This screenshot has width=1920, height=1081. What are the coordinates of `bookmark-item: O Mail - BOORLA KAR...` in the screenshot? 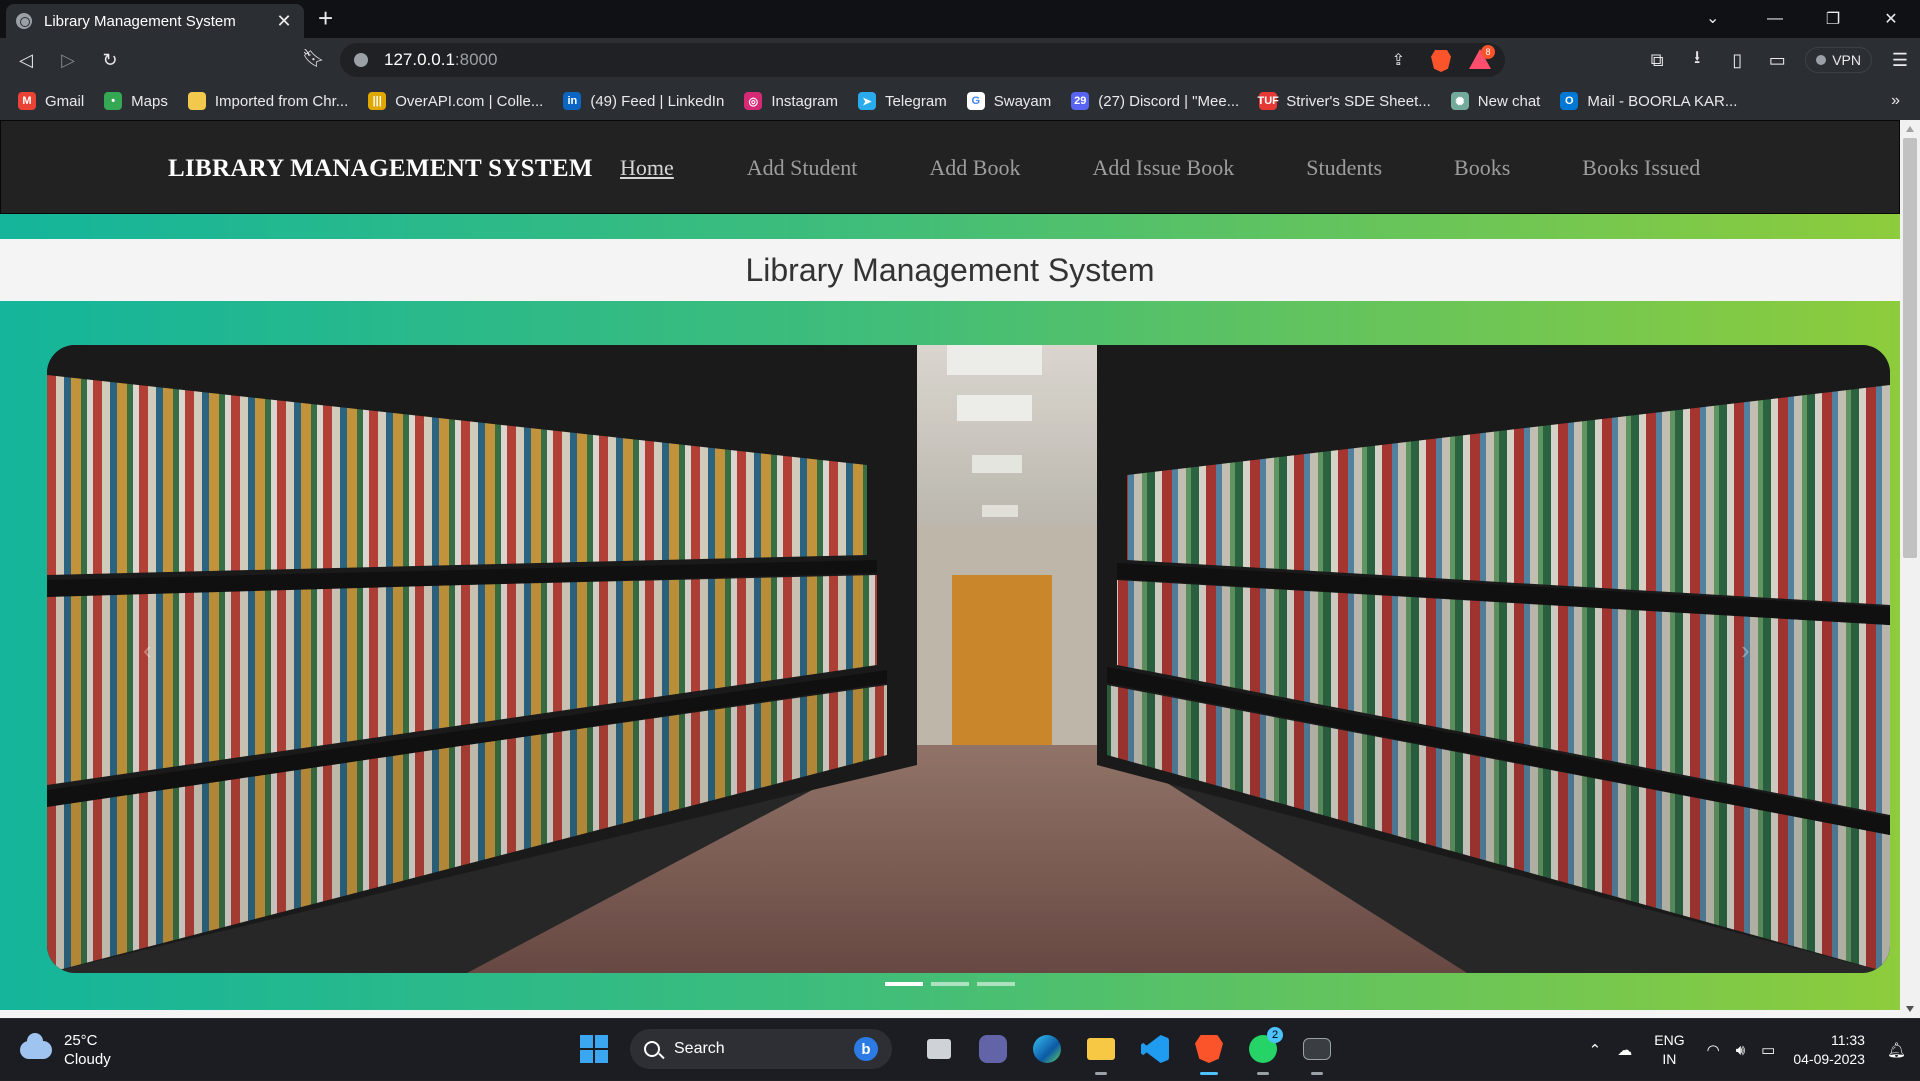 It's located at (1648, 101).